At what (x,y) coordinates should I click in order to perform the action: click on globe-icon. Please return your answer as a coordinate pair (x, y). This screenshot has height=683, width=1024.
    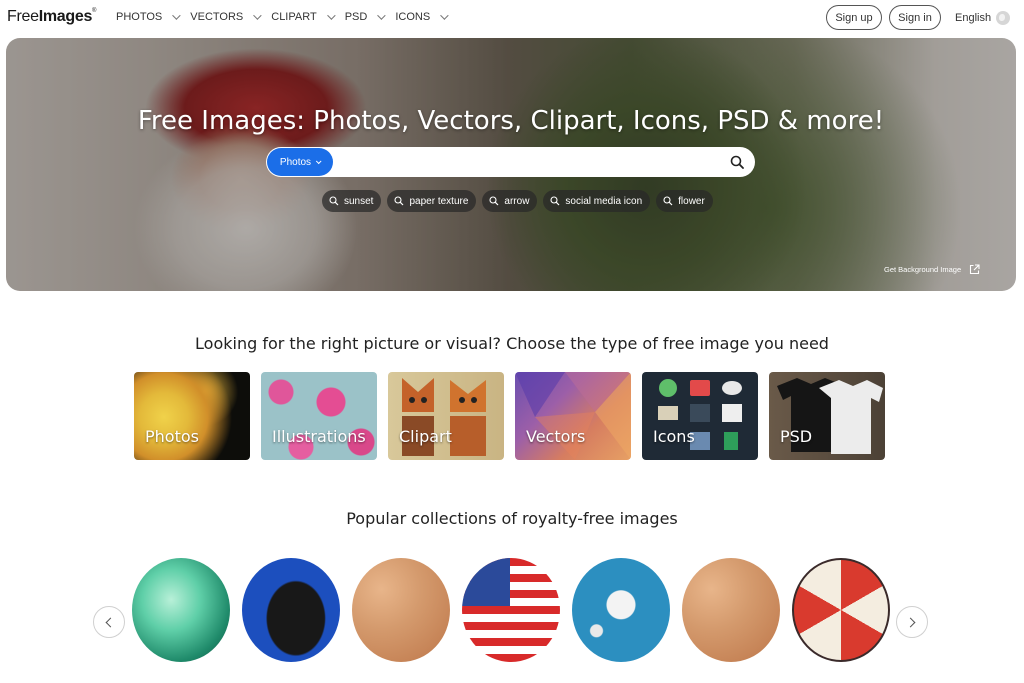
    Looking at the image, I should click on (1003, 18).